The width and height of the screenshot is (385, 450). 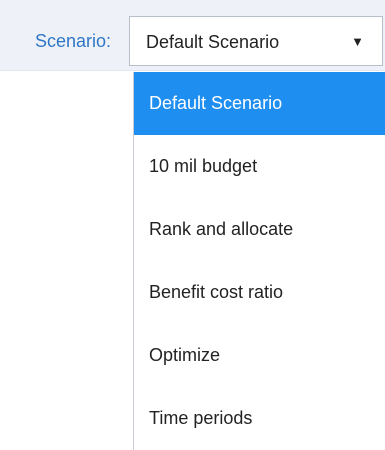 I want to click on scenario-select: Default Scenario ▼, so click(x=256, y=41).